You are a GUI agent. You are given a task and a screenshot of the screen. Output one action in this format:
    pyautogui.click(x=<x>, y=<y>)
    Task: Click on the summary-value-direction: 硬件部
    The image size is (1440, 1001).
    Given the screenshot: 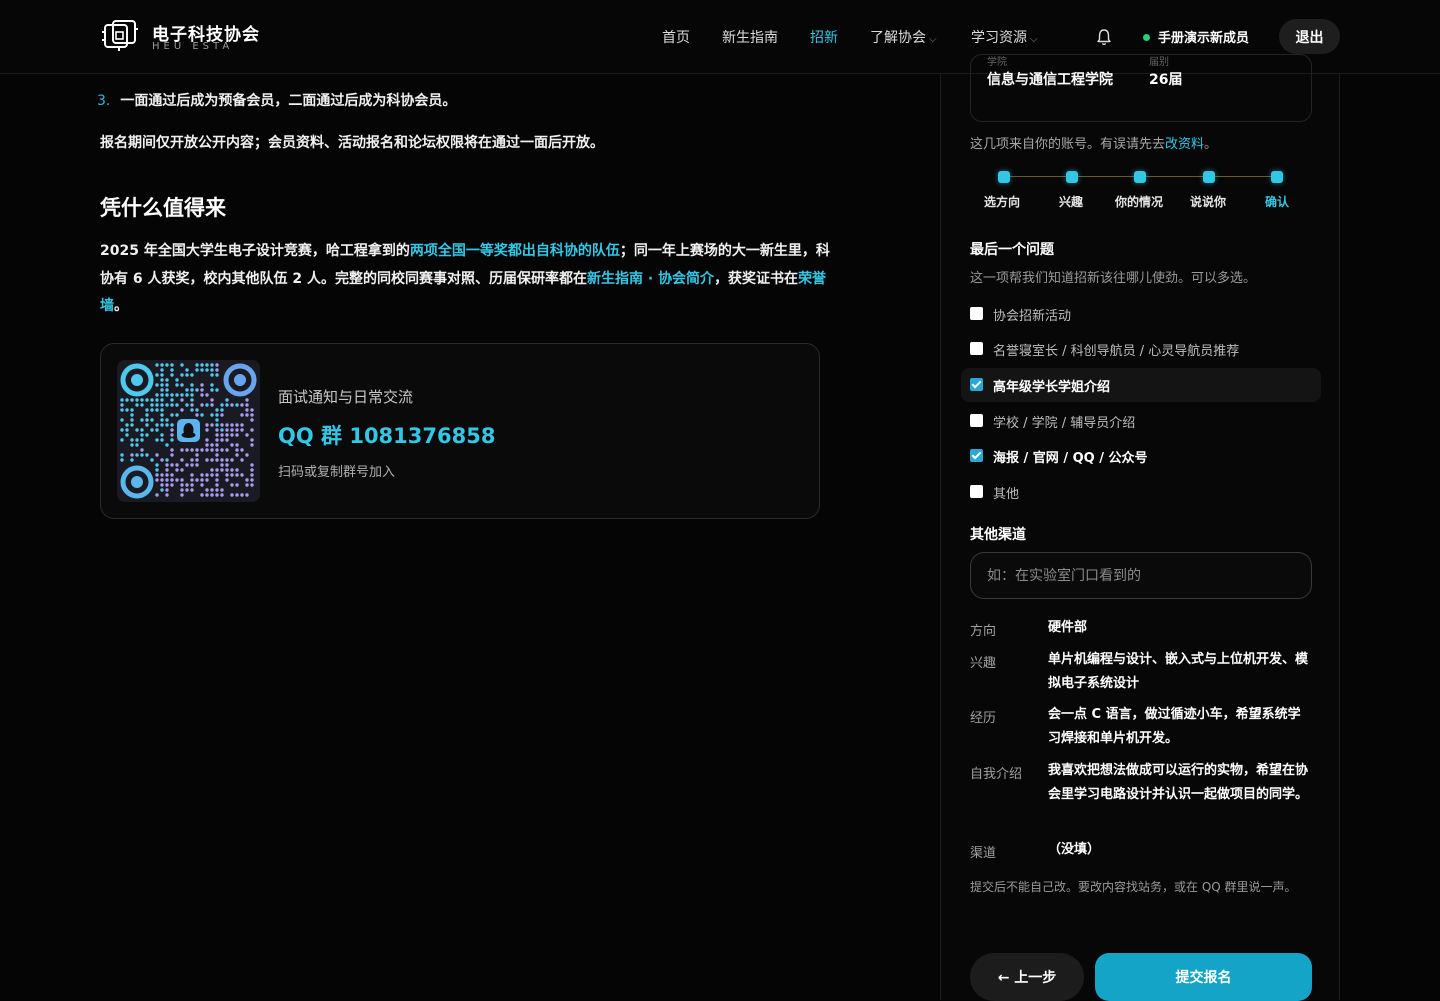 What is the action you would take?
    pyautogui.click(x=1068, y=627)
    